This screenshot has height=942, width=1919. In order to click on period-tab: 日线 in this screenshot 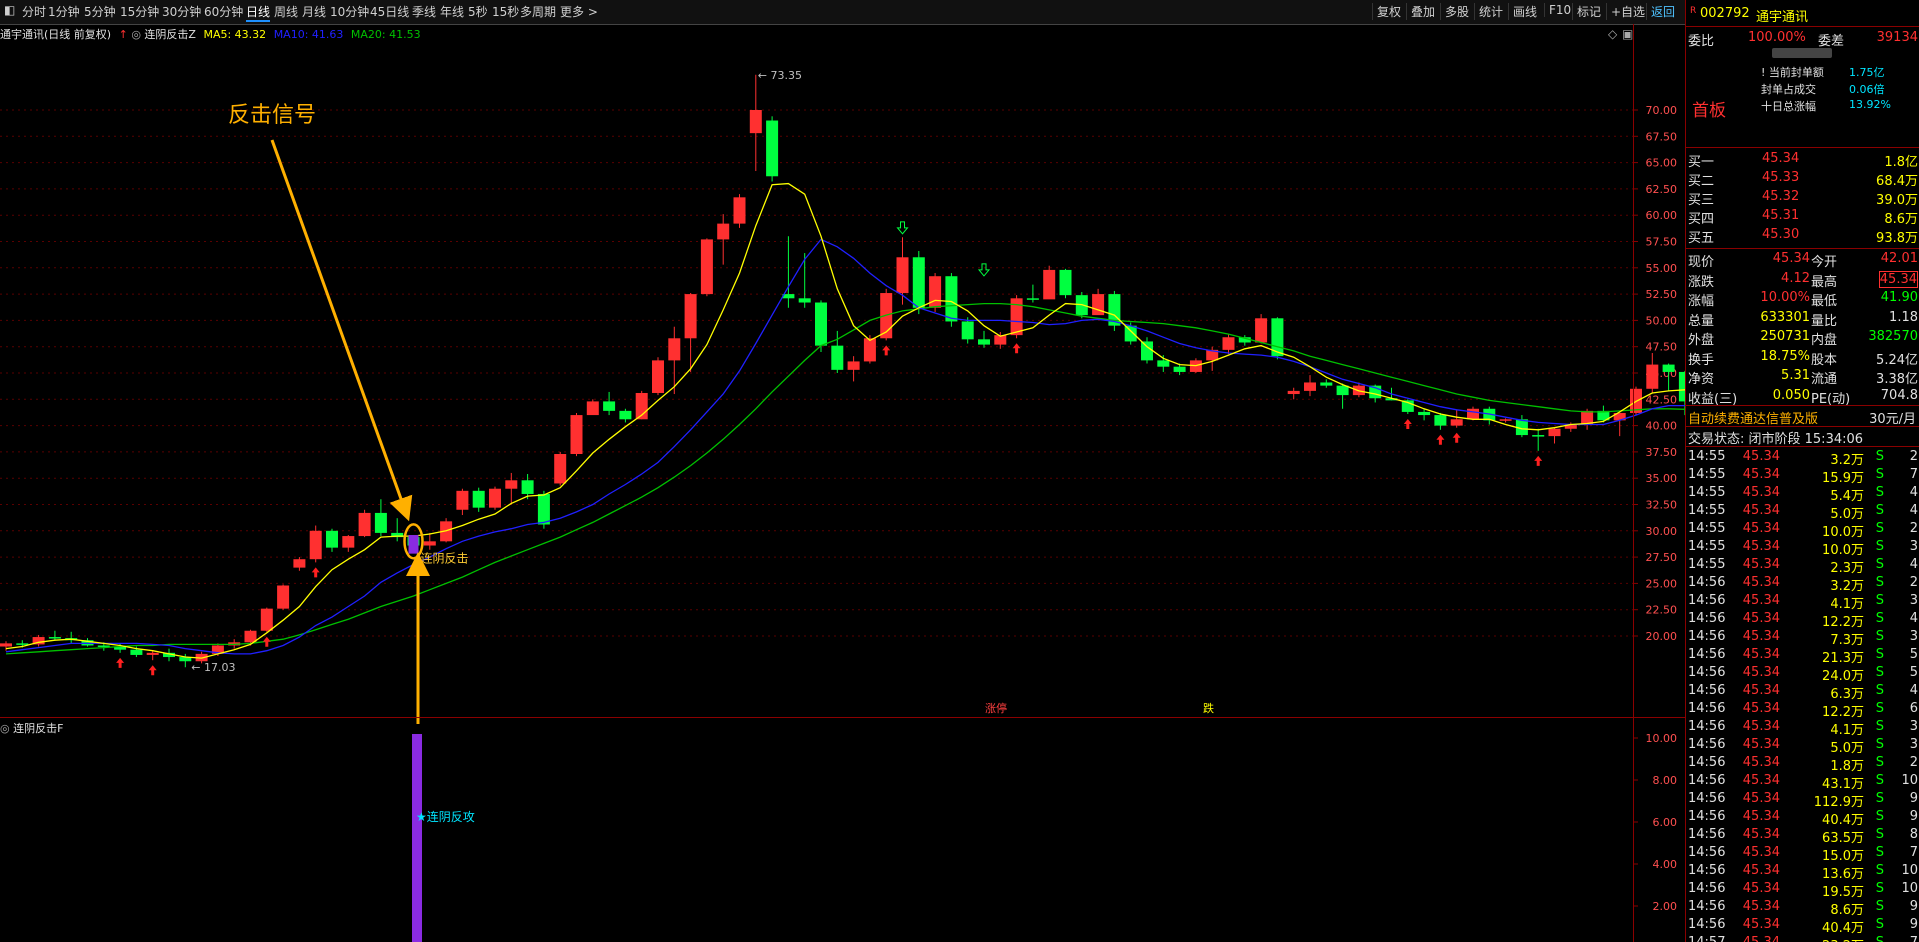, I will do `click(258, 12)`.